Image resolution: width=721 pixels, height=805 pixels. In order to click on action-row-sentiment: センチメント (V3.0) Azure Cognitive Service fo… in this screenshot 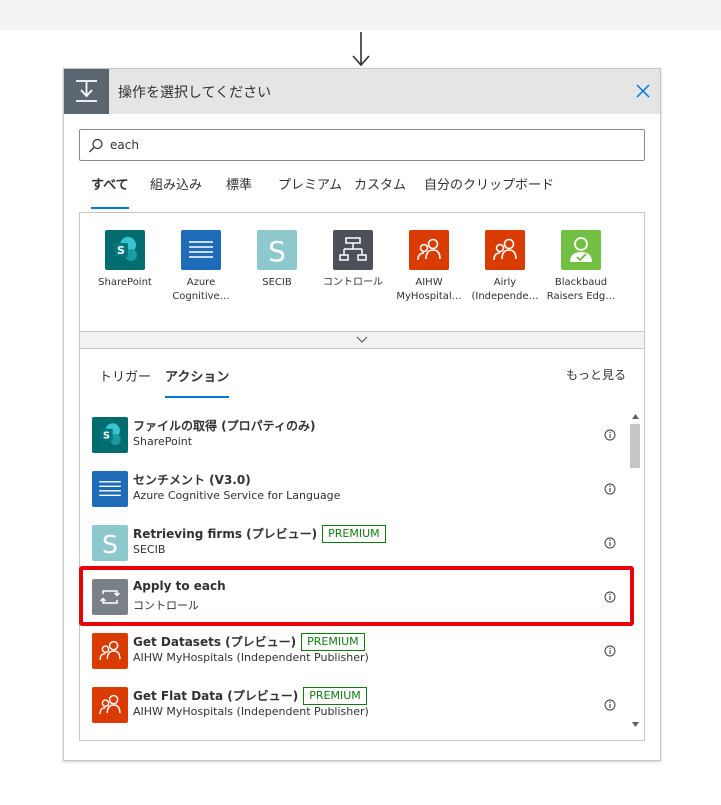, I will do `click(354, 490)`.